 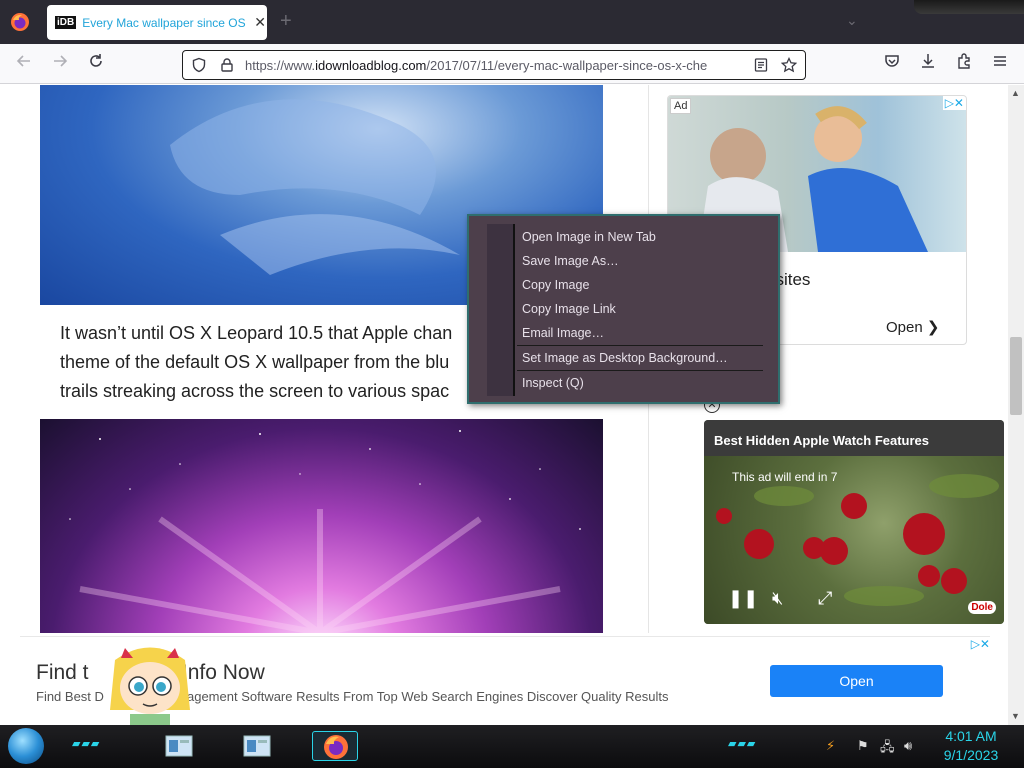 What do you see at coordinates (982, 607) in the screenshot?
I see `dole-logo: Dole` at bounding box center [982, 607].